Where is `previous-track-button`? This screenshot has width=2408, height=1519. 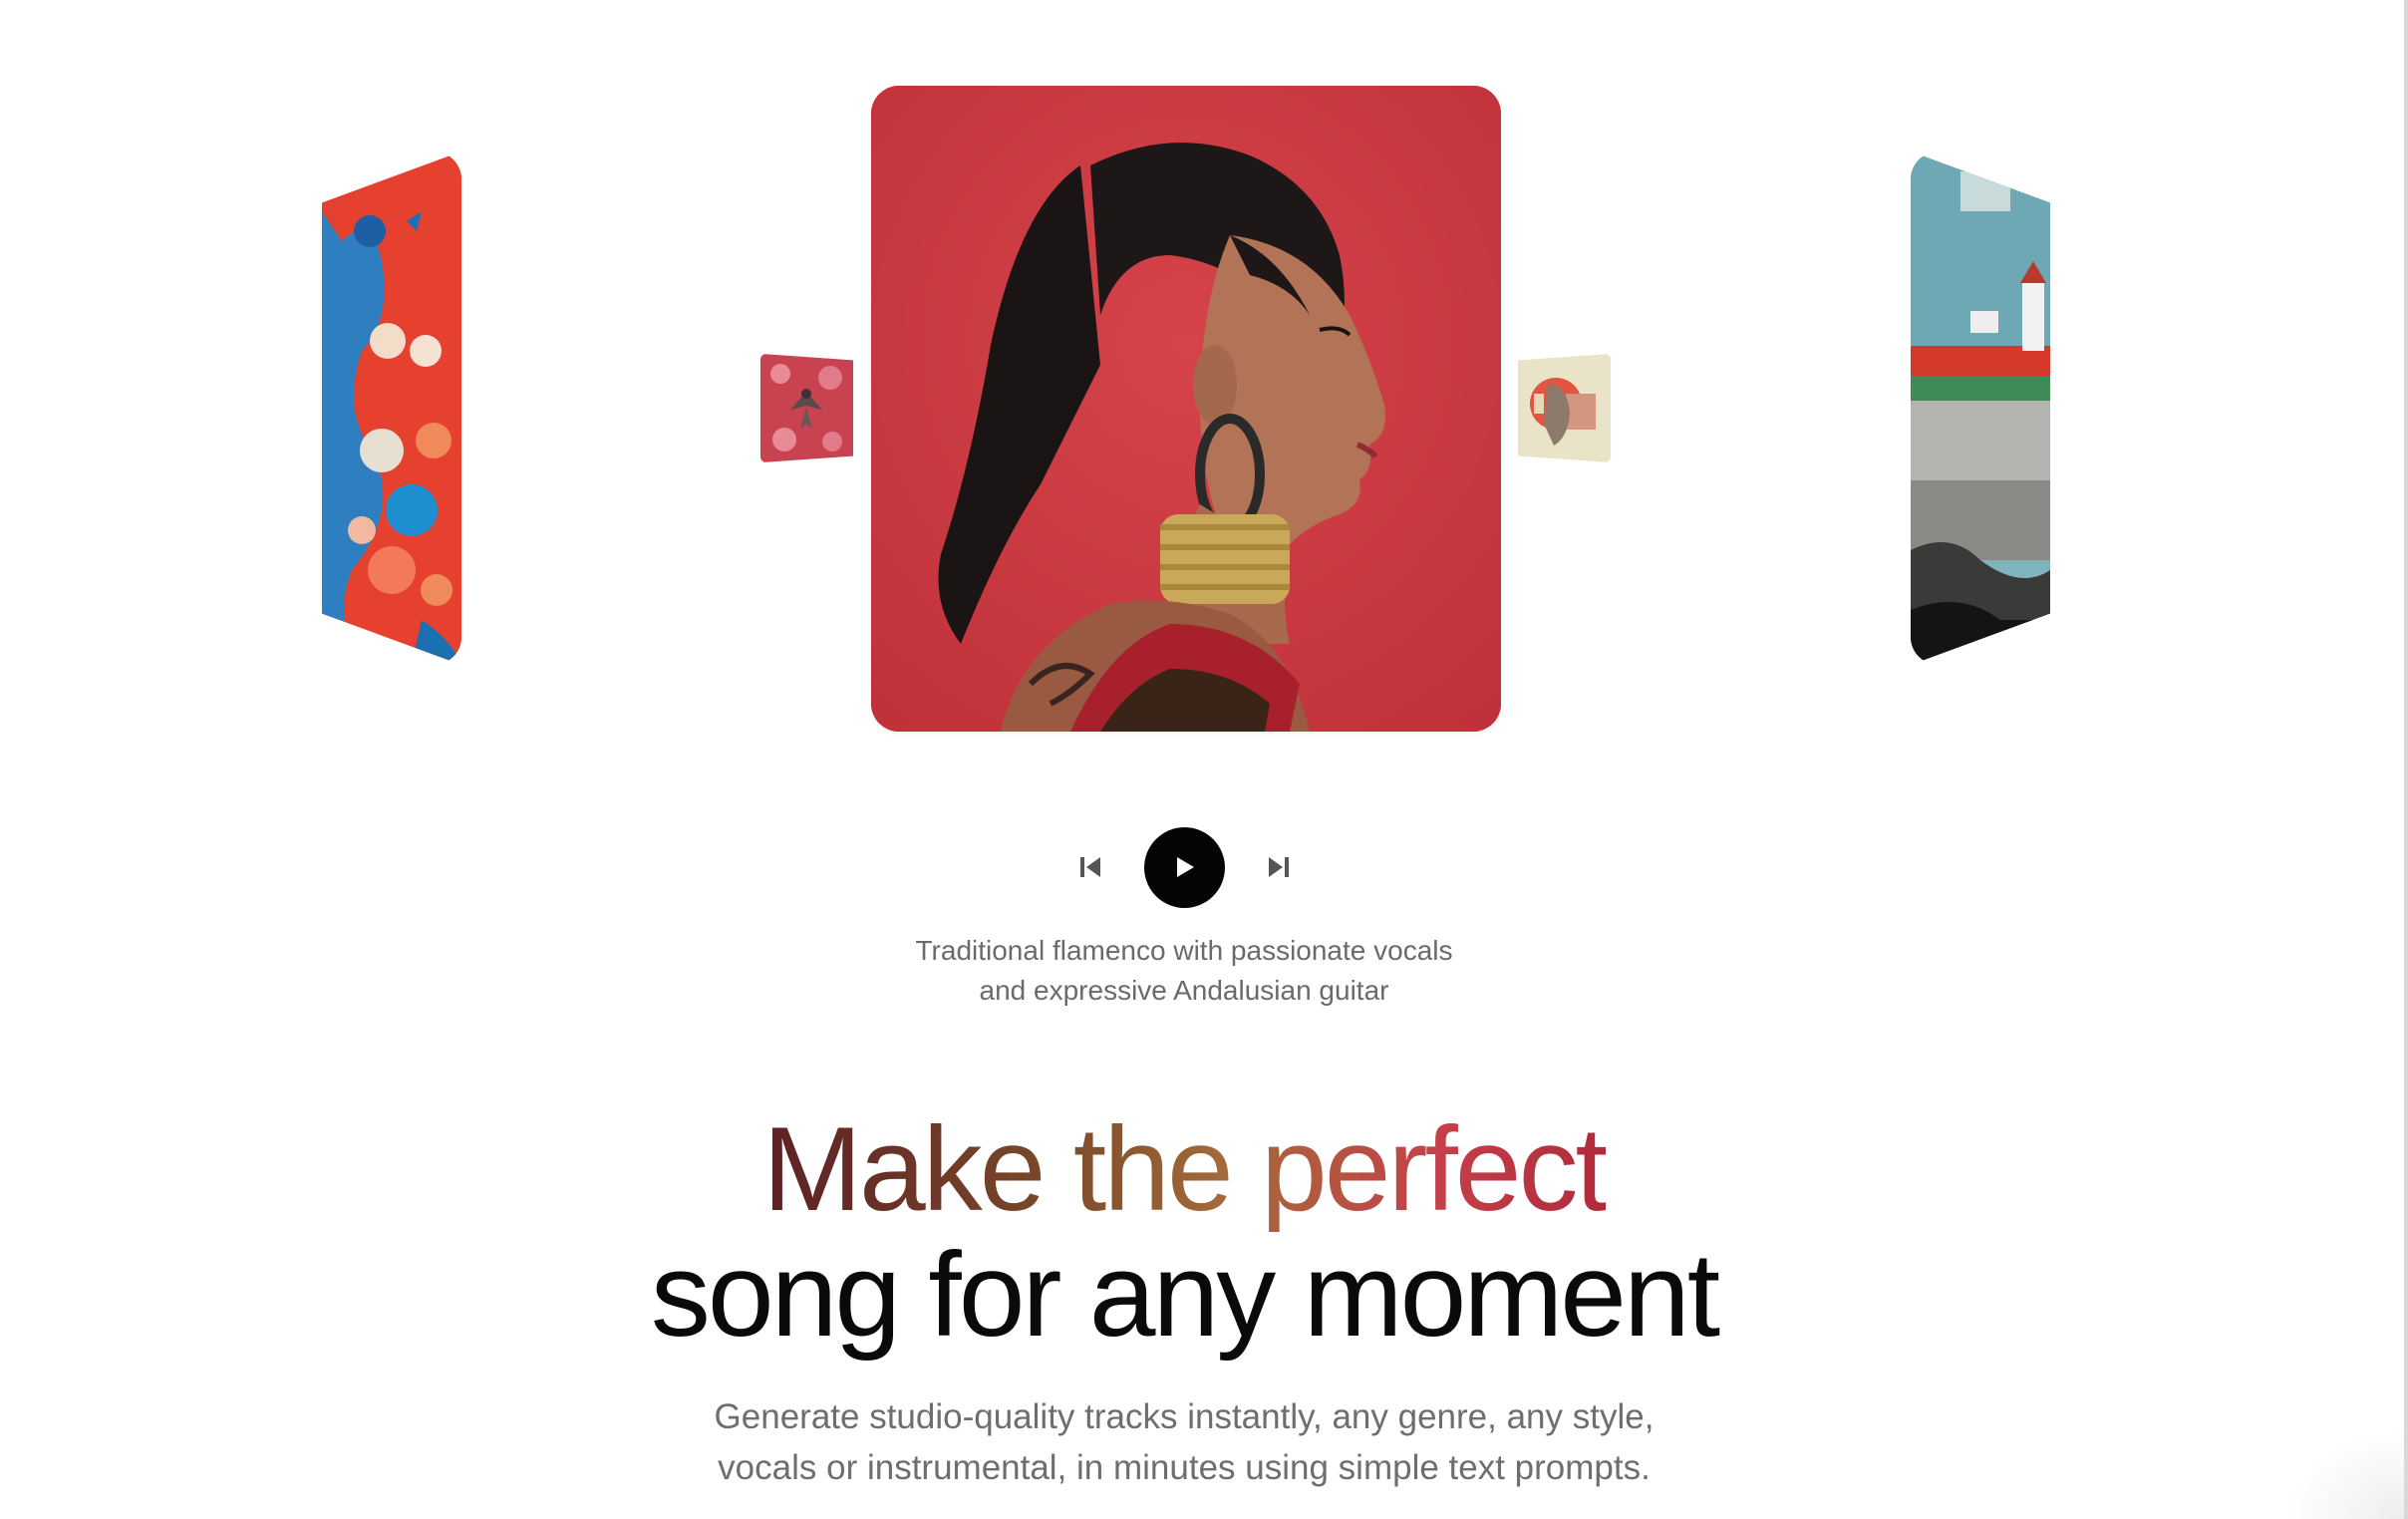
previous-track-button is located at coordinates (1090, 867).